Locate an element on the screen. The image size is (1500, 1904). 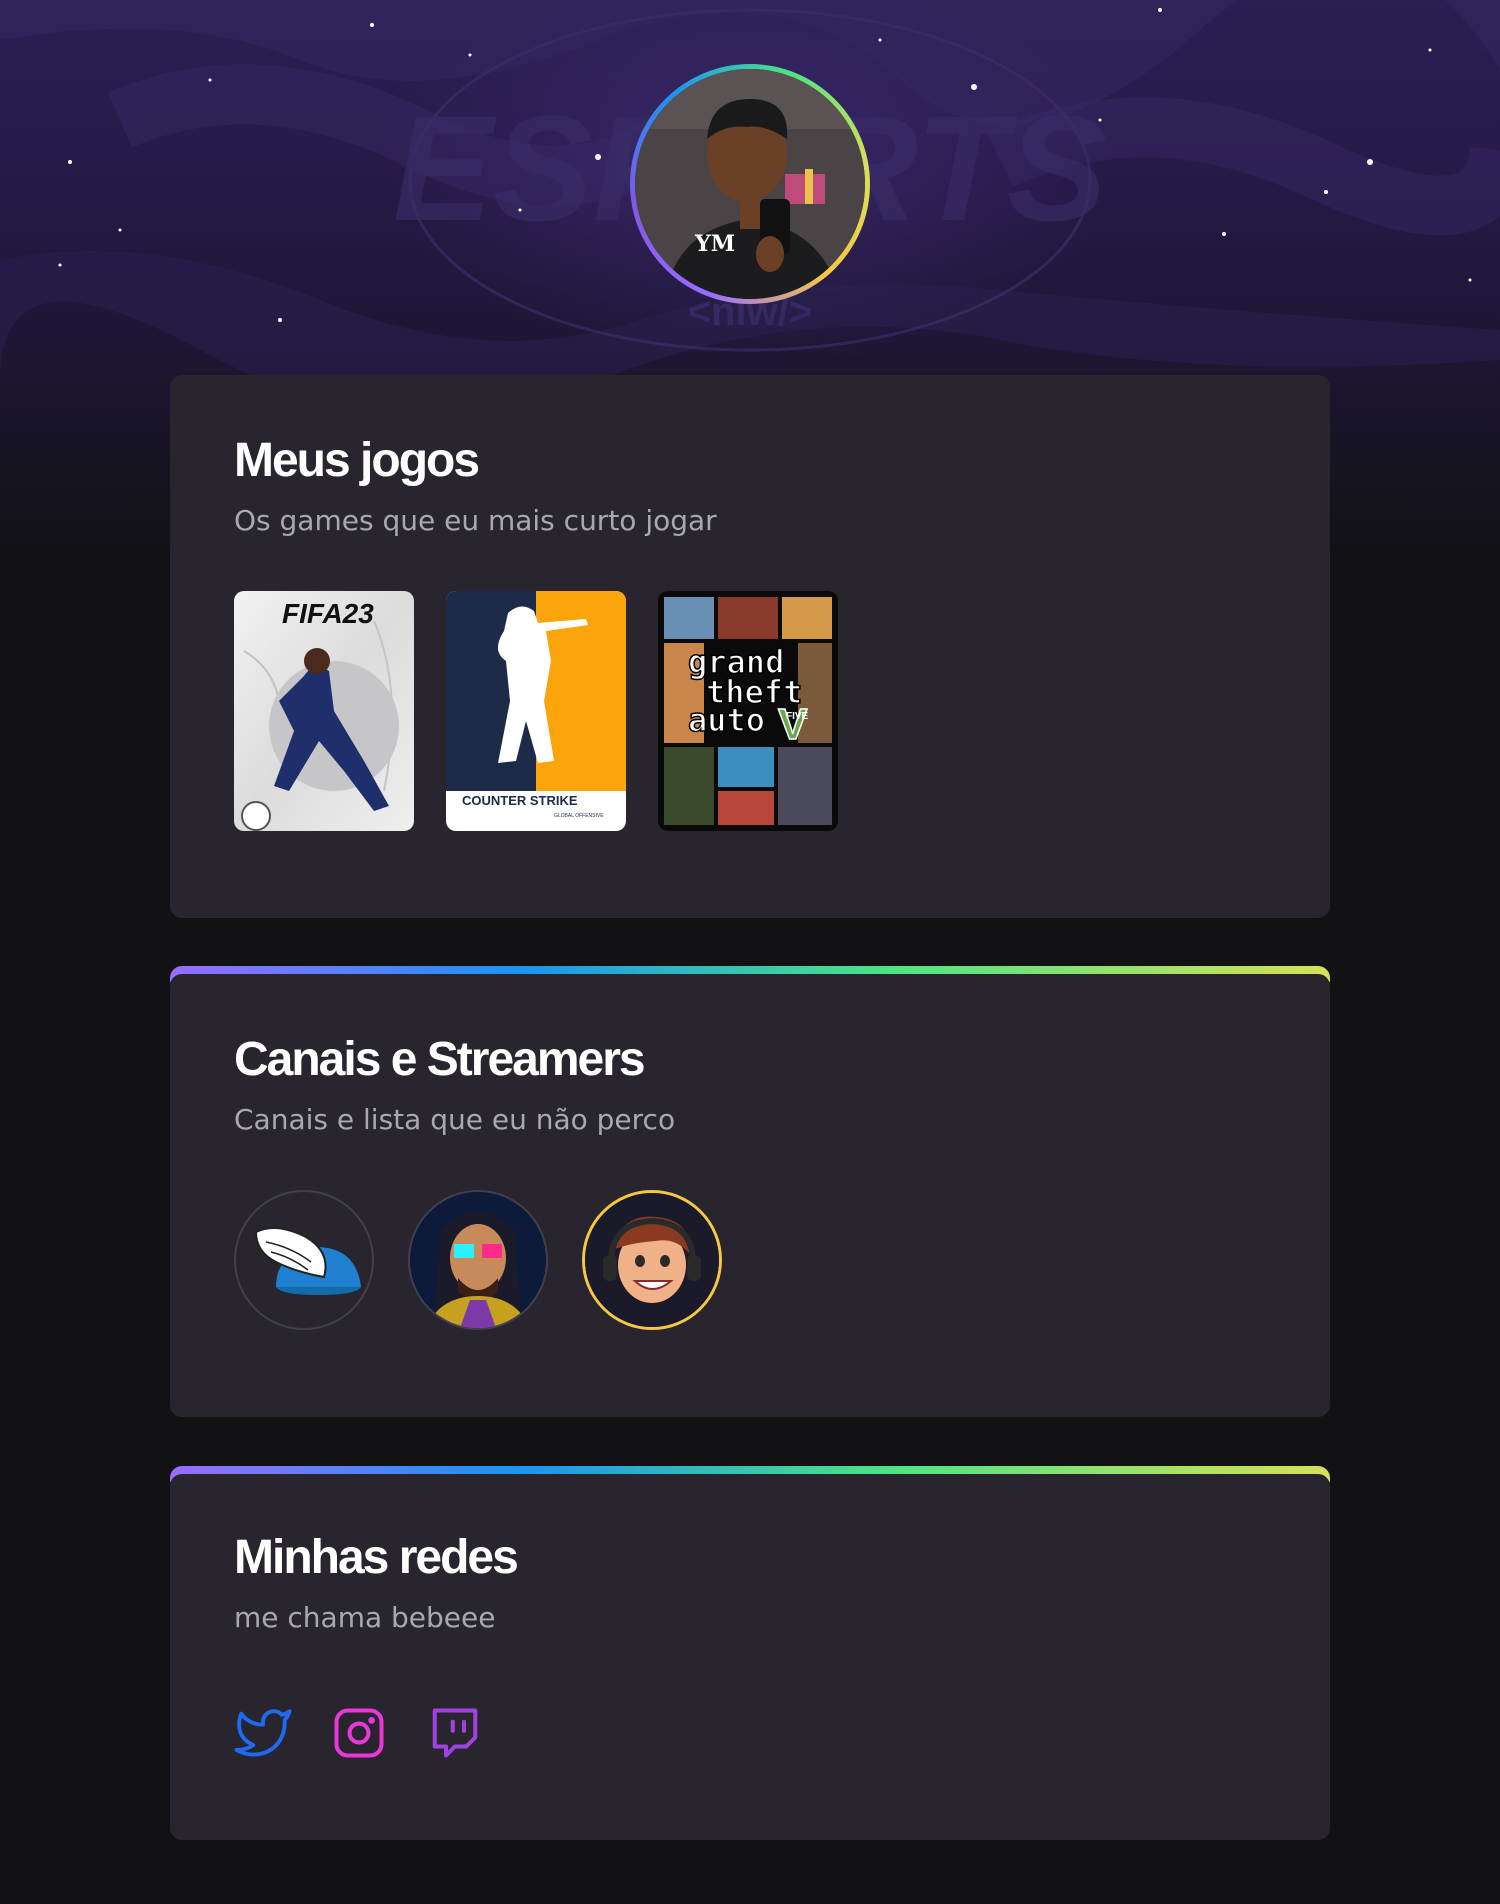
instagram-icon is located at coordinates (359, 1733).